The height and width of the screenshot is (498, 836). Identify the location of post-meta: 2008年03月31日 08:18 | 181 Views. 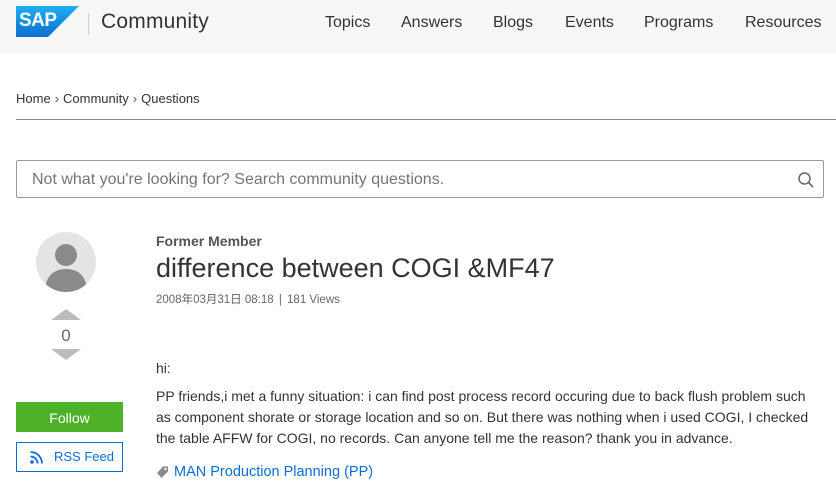
(248, 299).